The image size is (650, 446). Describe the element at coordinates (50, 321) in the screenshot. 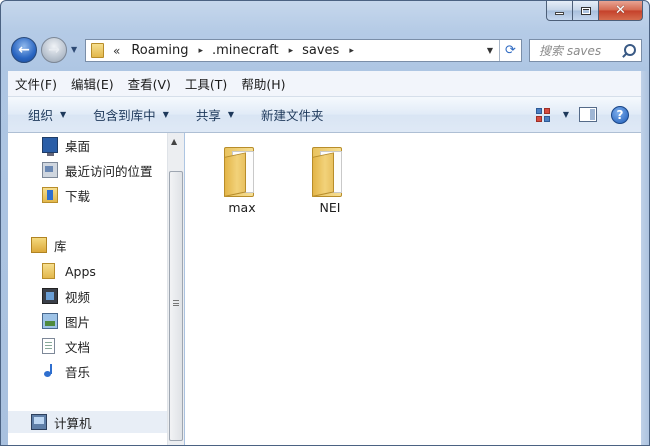

I see `picture-icon` at that location.